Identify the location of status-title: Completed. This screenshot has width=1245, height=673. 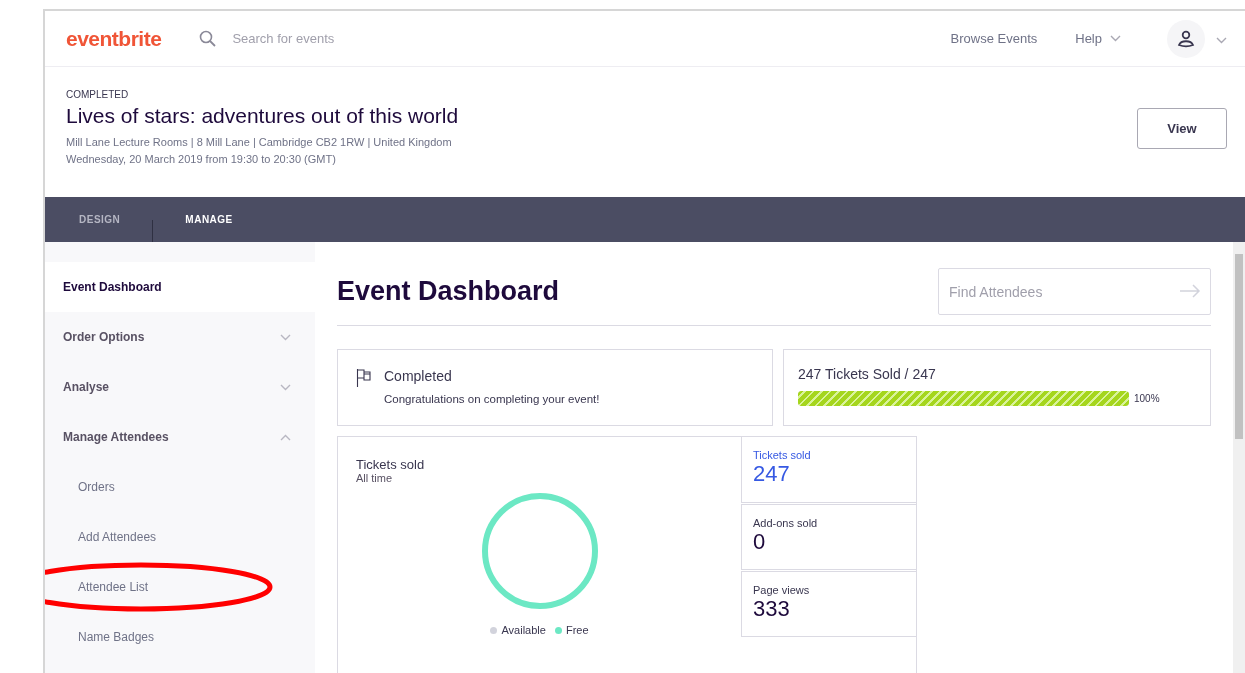
(418, 376).